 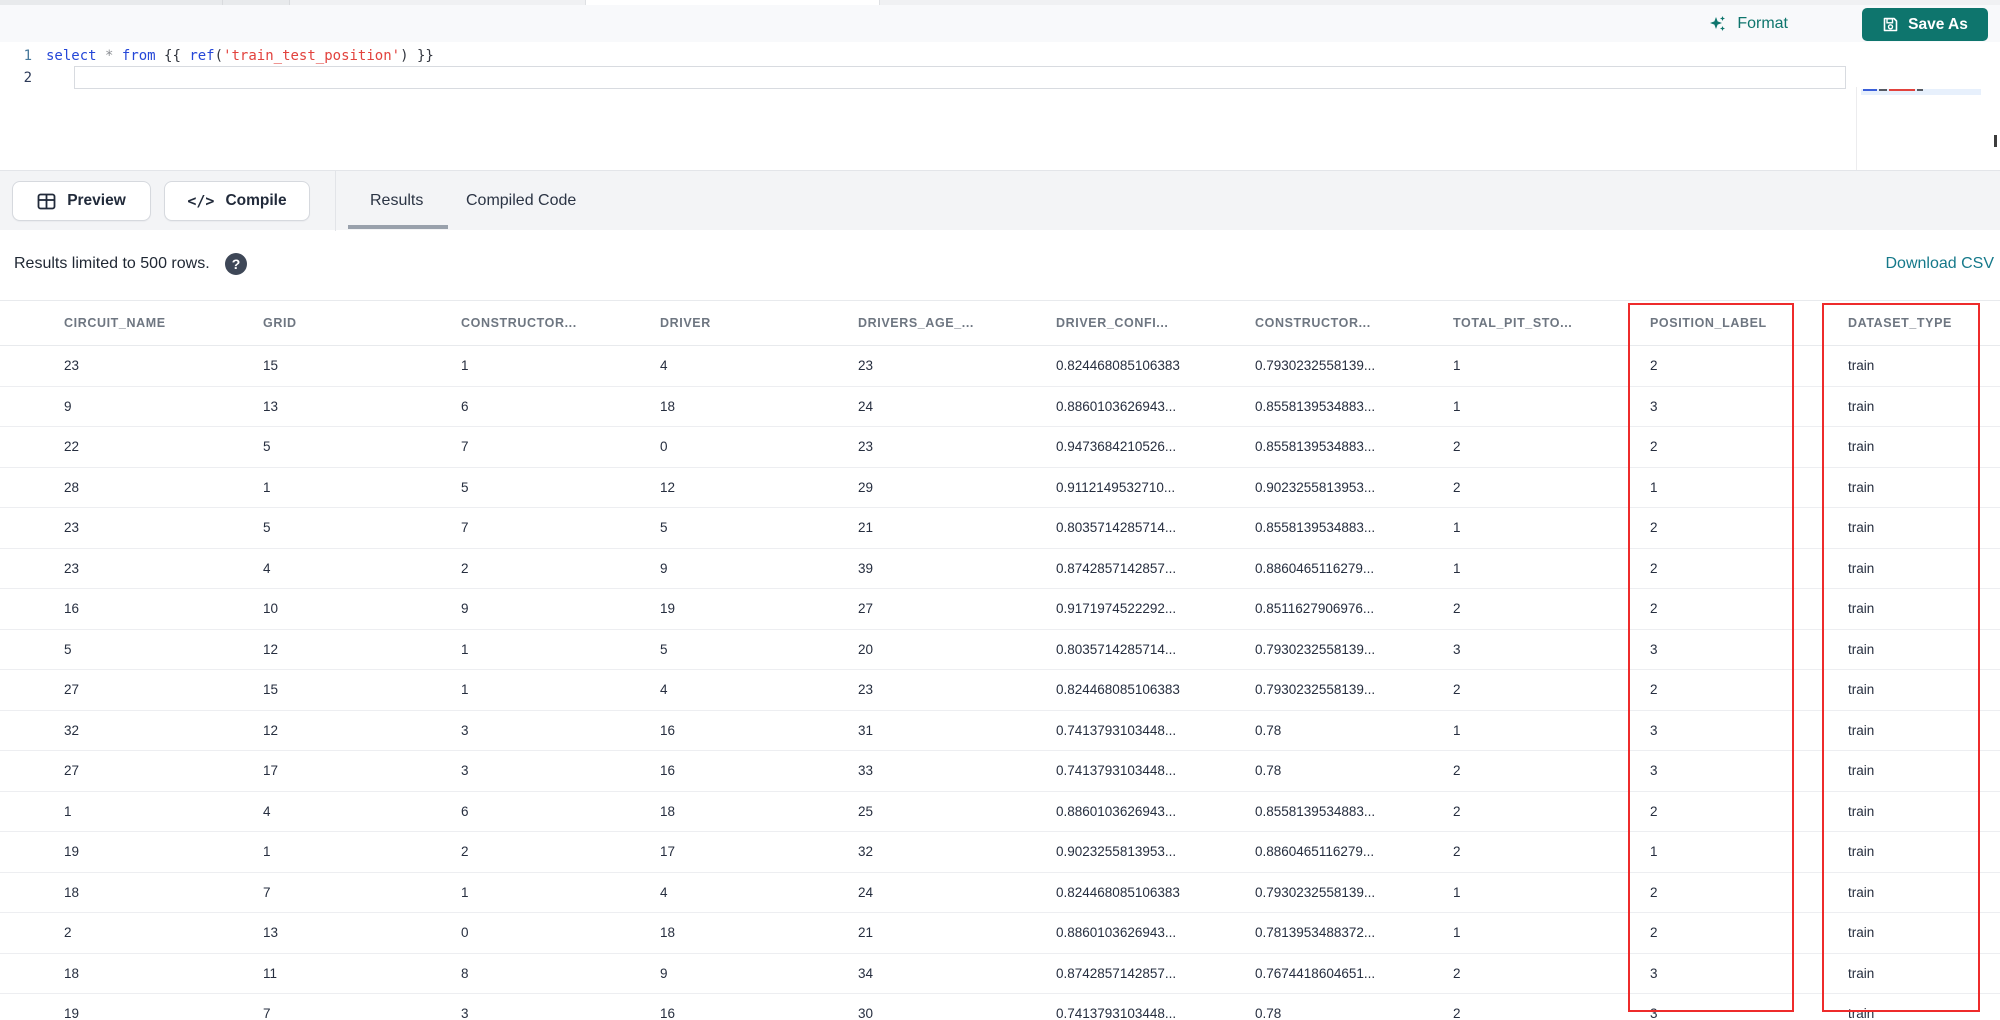 What do you see at coordinates (1995, 141) in the screenshot?
I see `minimap-scrollbar` at bounding box center [1995, 141].